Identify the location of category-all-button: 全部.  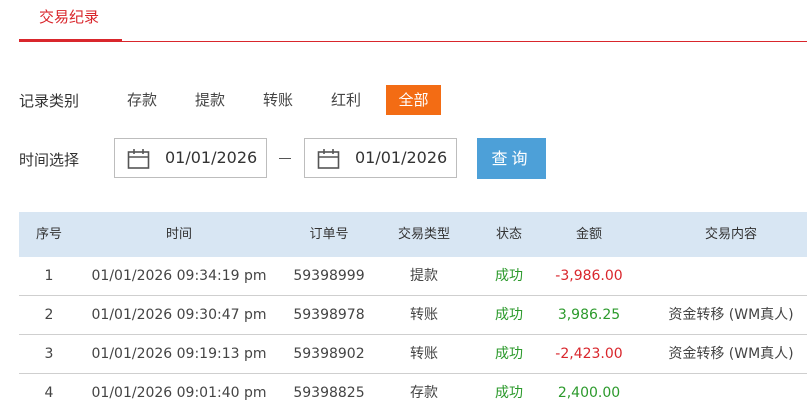
(413, 100).